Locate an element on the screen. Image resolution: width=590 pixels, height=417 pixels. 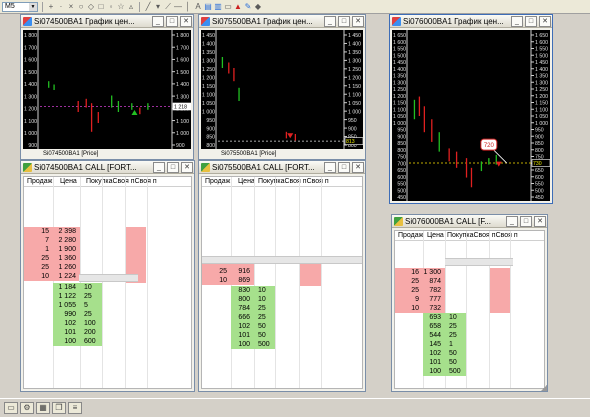
plus-icon: + is located at coordinates (51, 7).